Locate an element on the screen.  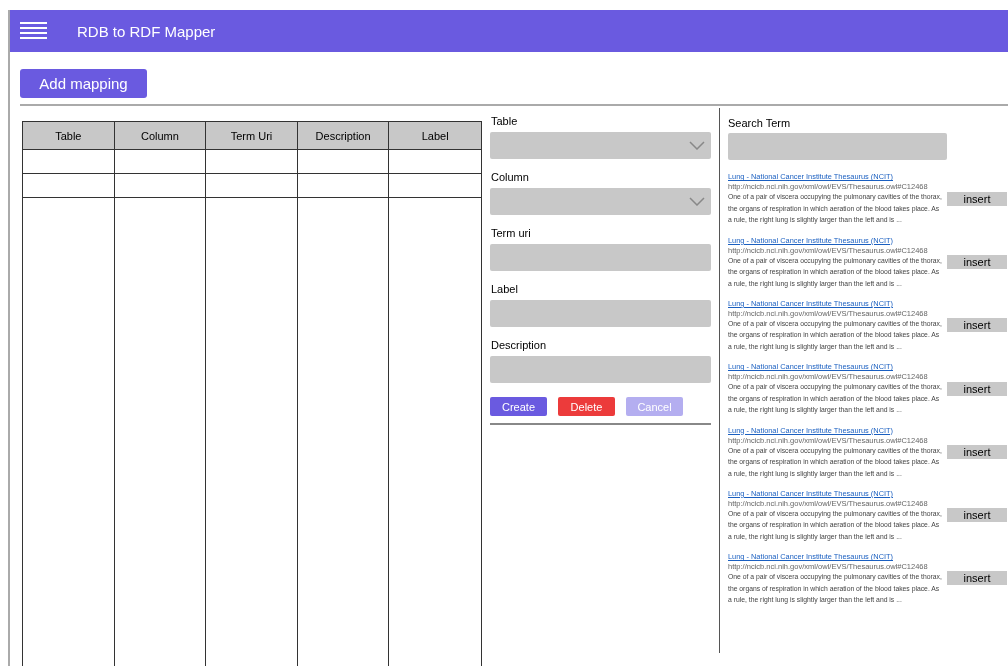
field-label: Label is located at coordinates (505, 289).